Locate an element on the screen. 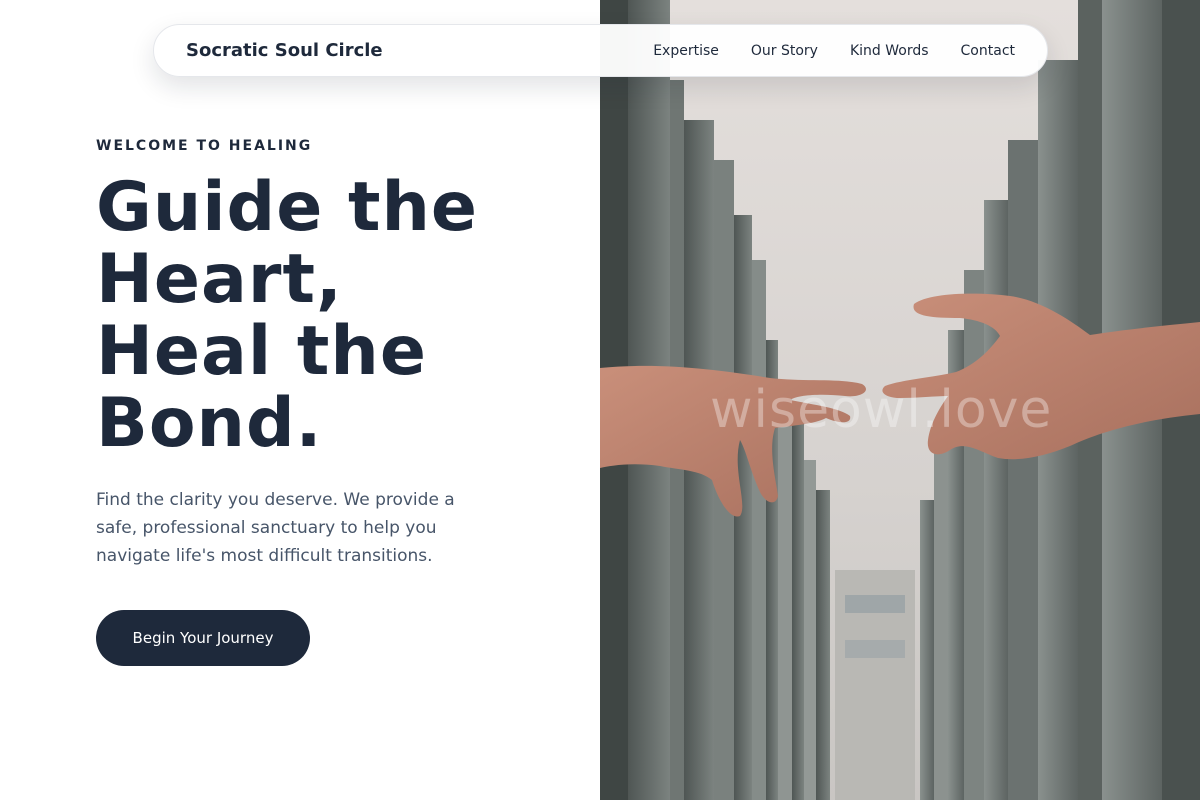  brand-logo: Socratic Soul Circle is located at coordinates (284, 50).